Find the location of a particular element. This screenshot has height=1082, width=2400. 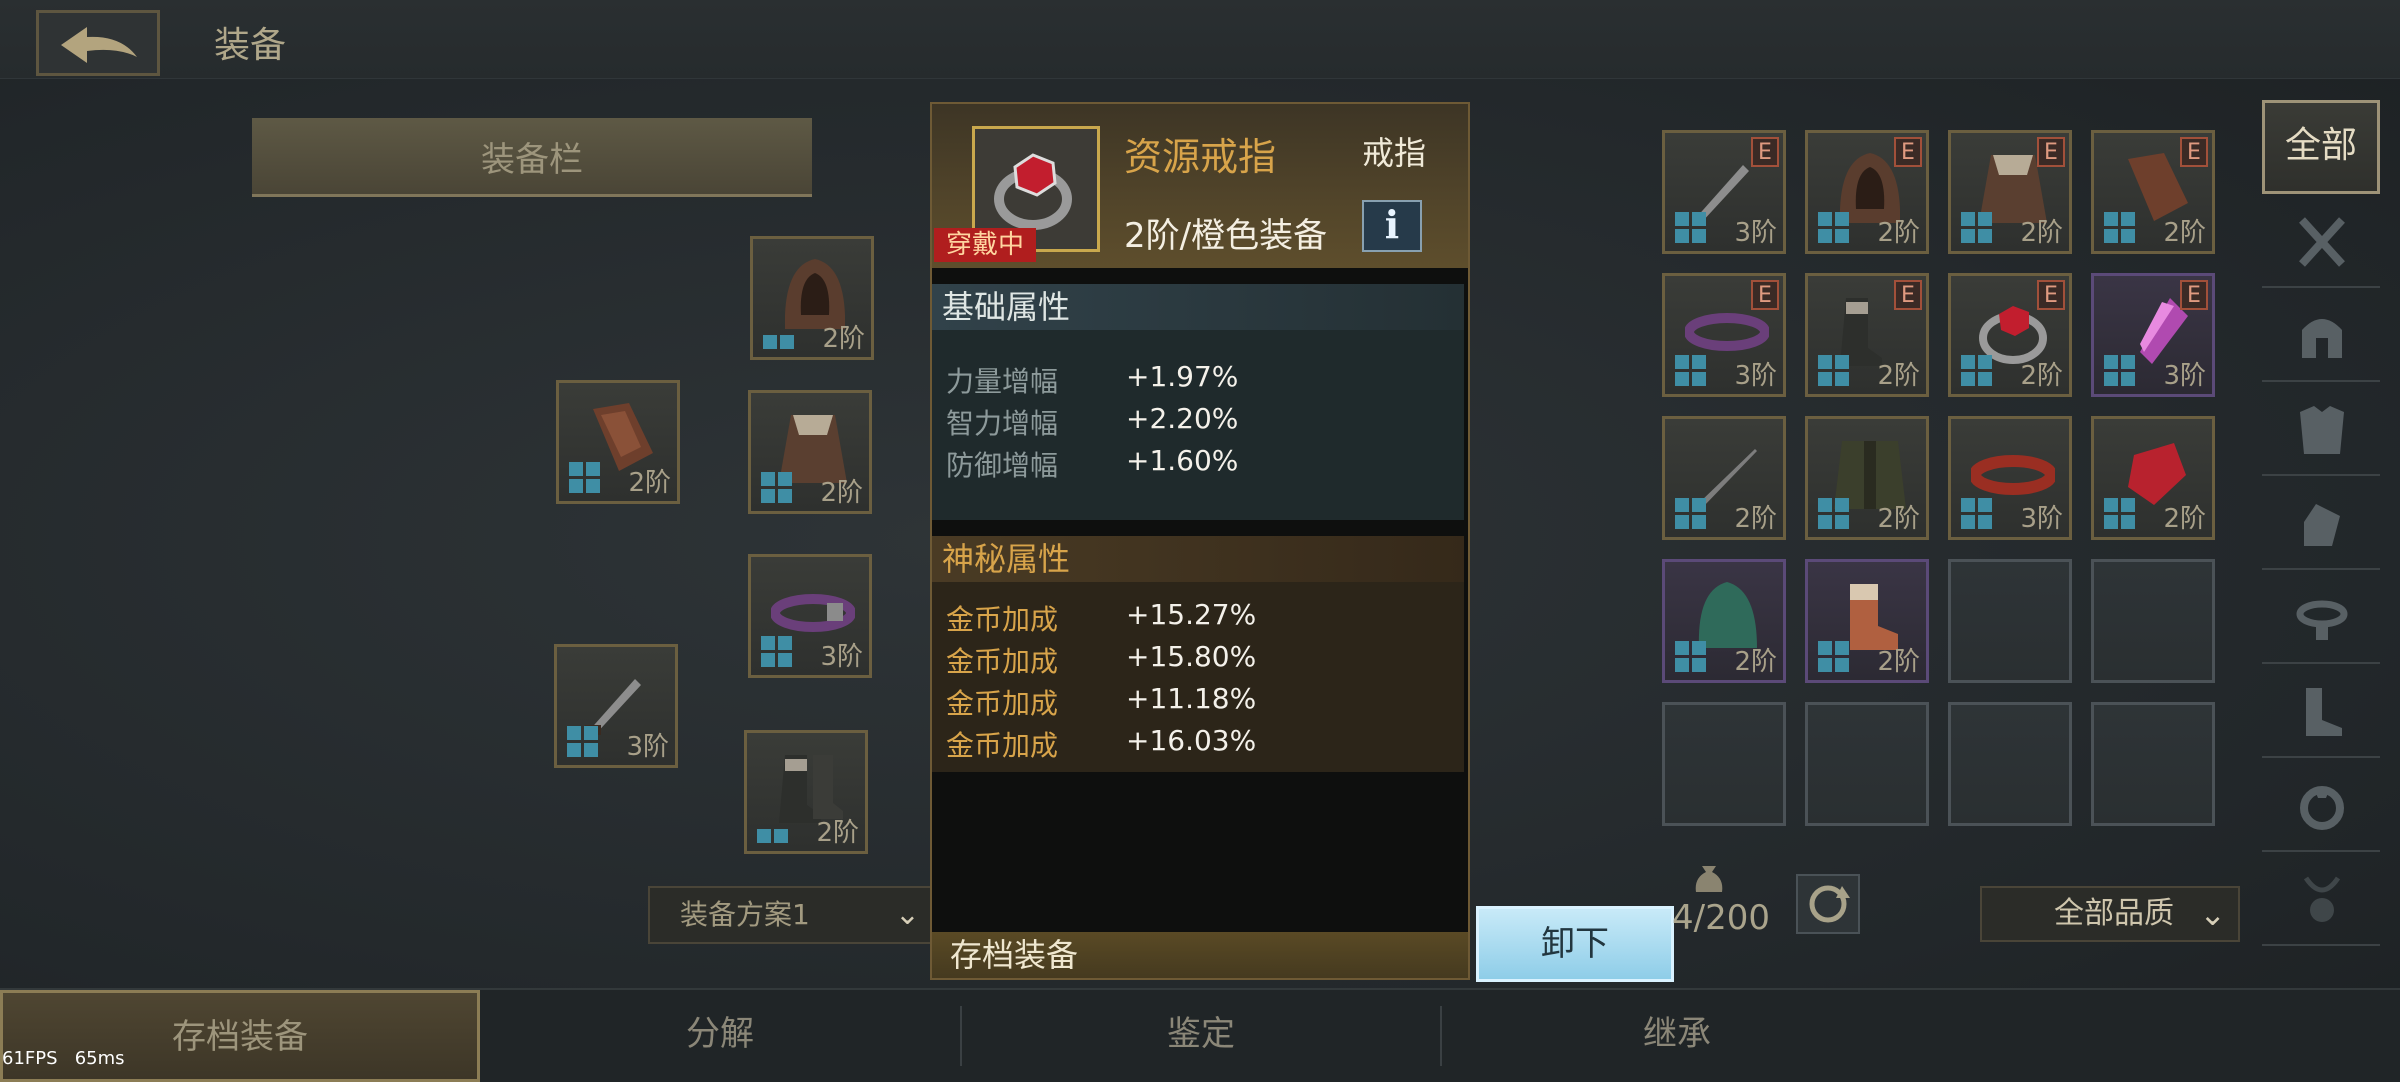

unequip-button: 卸下 is located at coordinates (1575, 944).